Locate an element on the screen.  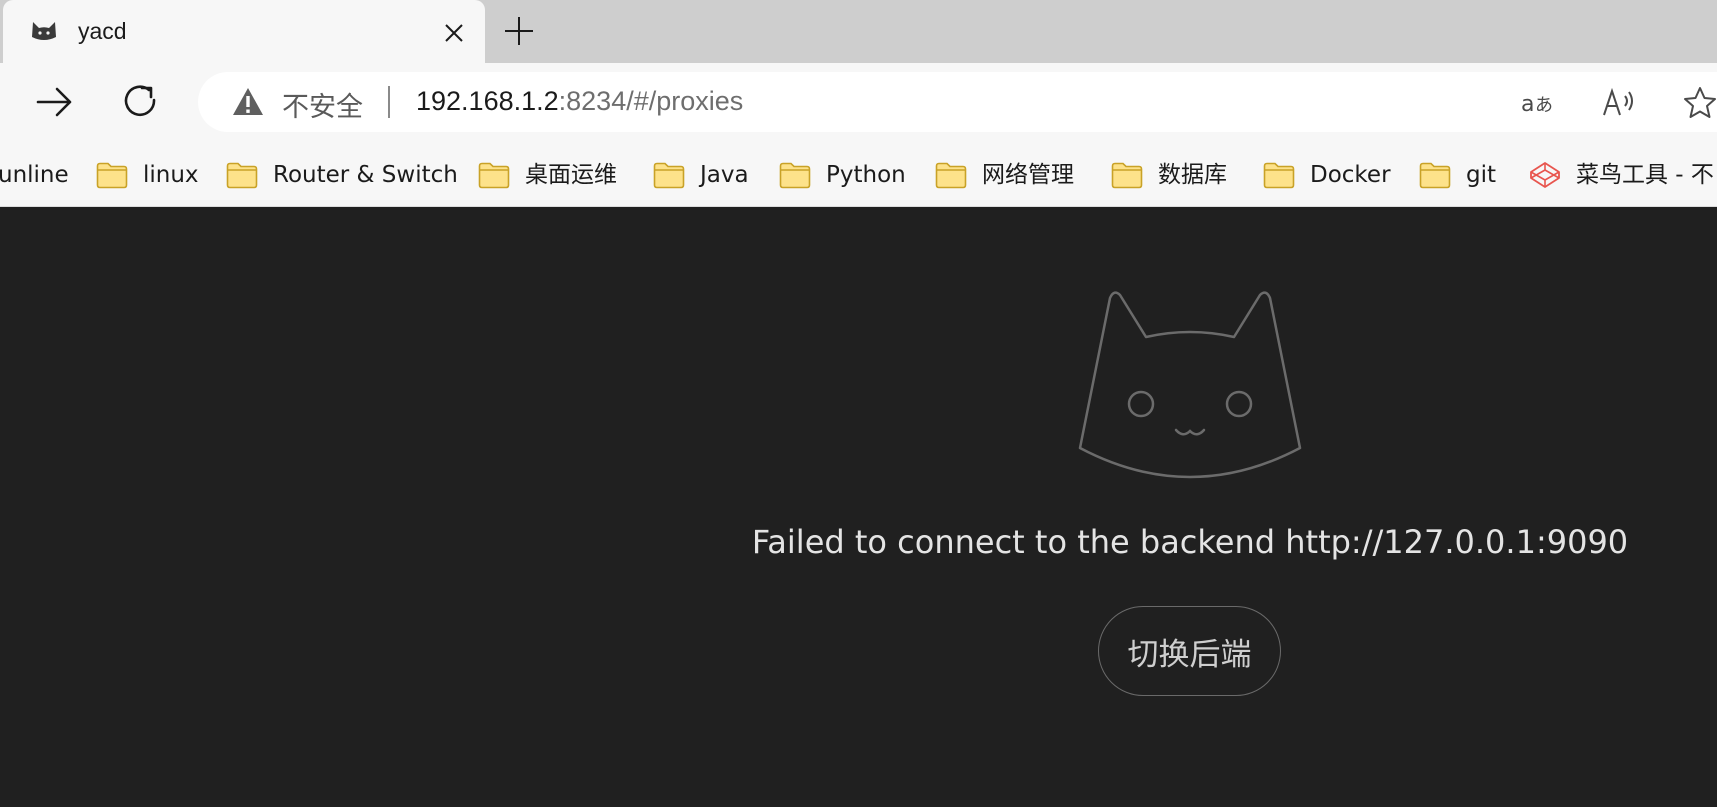
switch-backend-button: 切换后端 is located at coordinates (1189, 651).